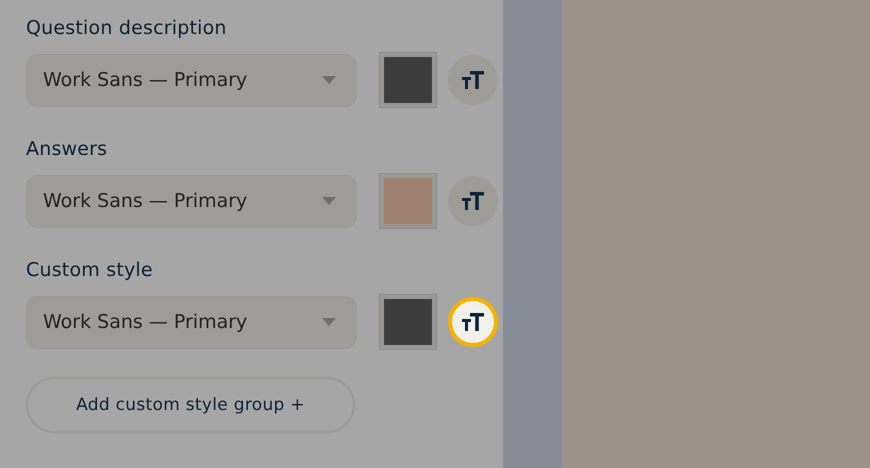 The image size is (870, 468). What do you see at coordinates (127, 28) in the screenshot?
I see `field-label: Question description` at bounding box center [127, 28].